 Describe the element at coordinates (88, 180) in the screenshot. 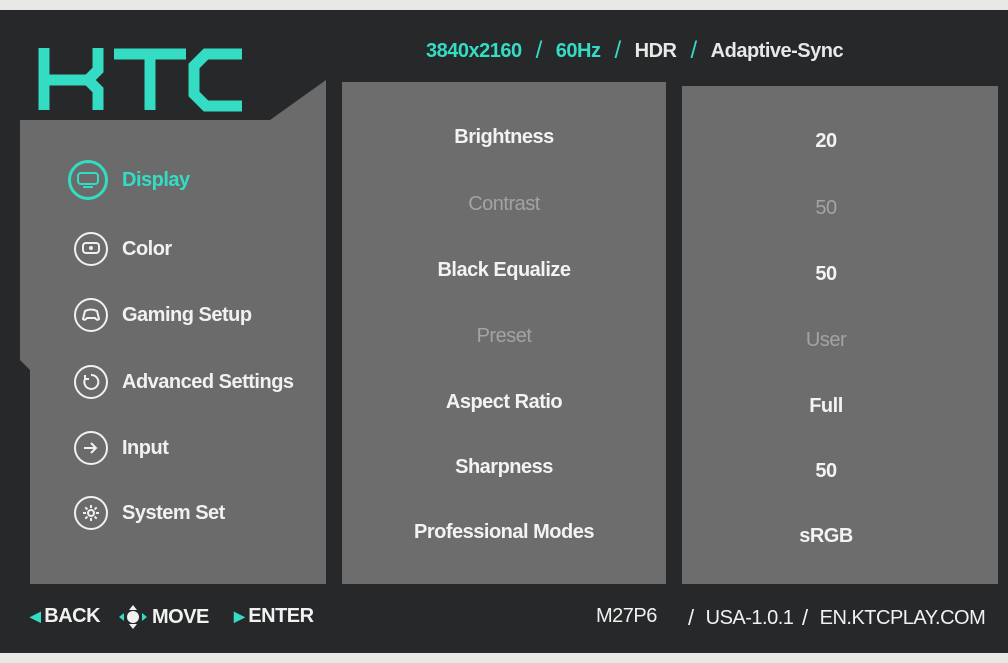

I see `monitor-icon` at that location.